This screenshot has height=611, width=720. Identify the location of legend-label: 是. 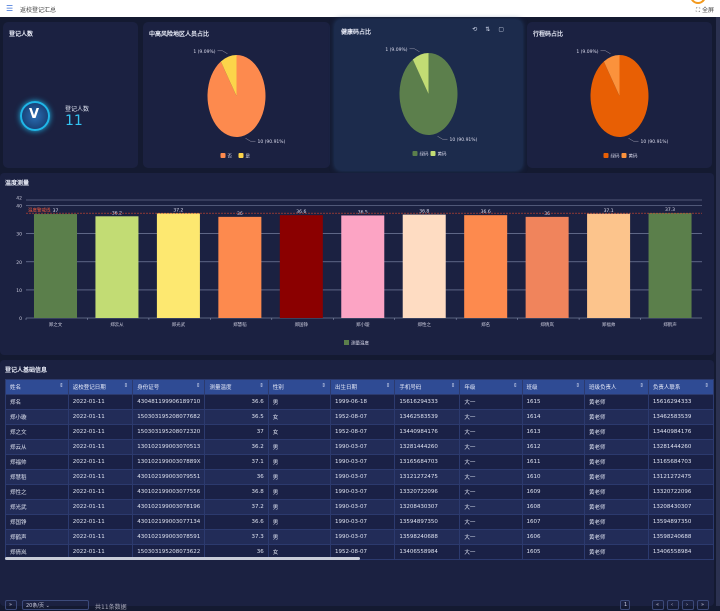
(248, 157).